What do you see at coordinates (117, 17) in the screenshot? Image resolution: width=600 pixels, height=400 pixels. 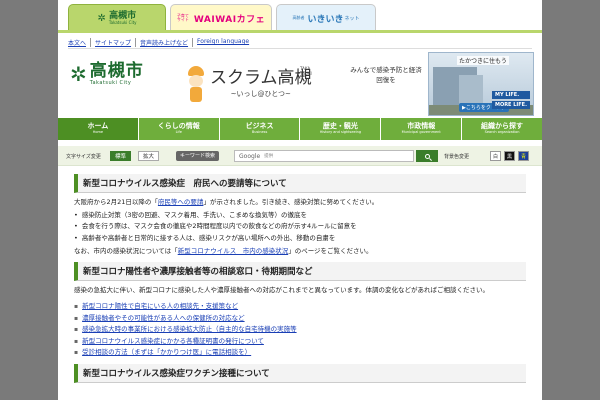 I see `tab-takatsuki-city: ✲ 高槻市 Takatsuki City` at bounding box center [117, 17].